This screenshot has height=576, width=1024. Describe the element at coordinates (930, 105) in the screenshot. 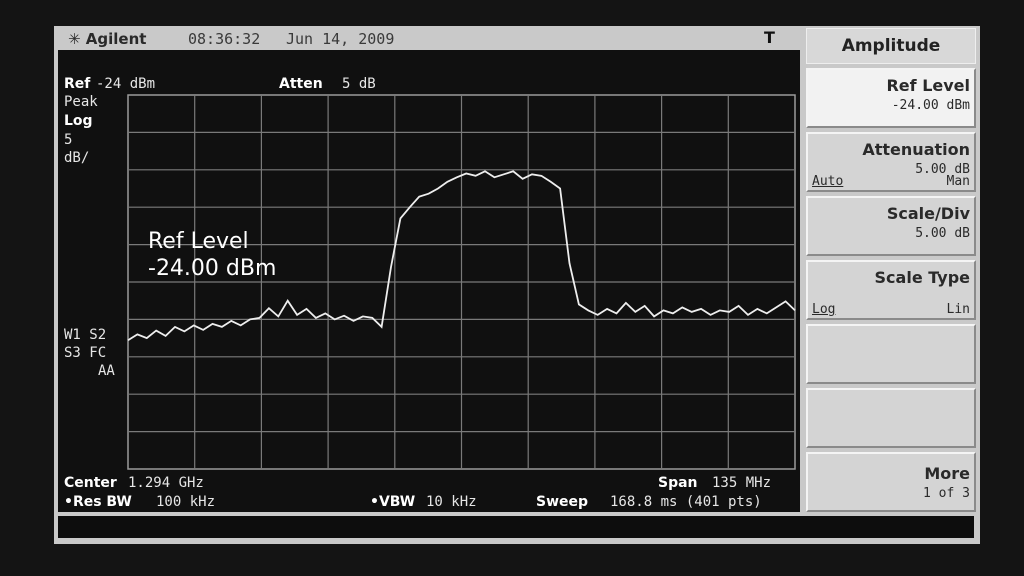

I see `softkey-value: -24.00 dBm` at that location.